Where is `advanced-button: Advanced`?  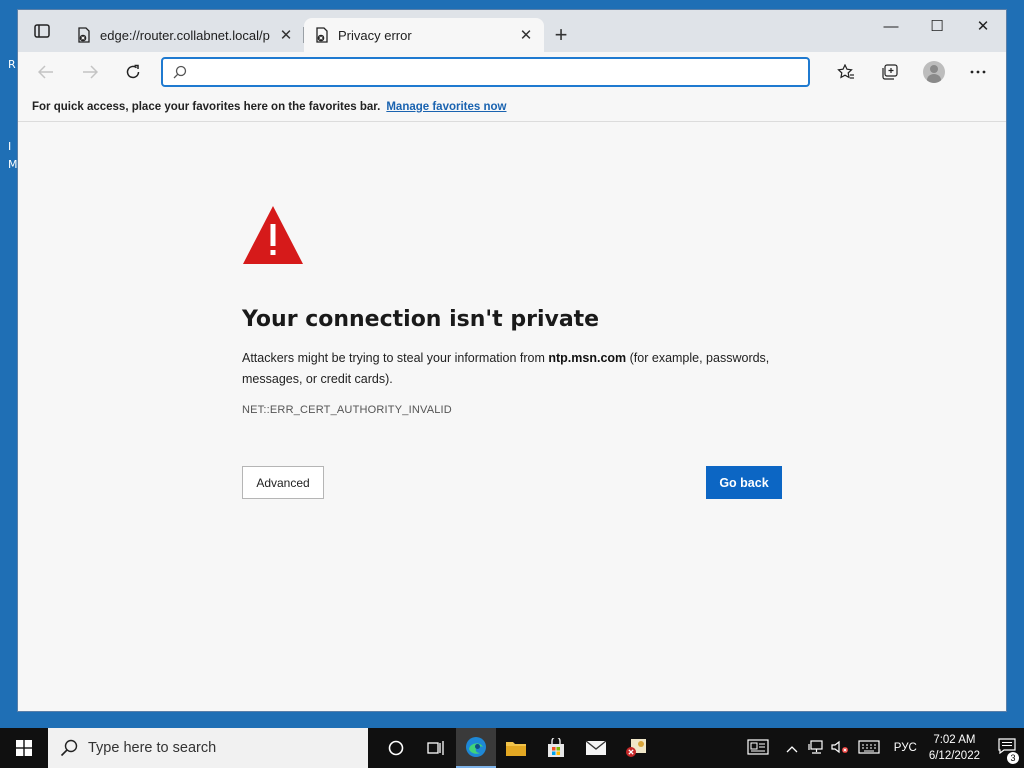 advanced-button: Advanced is located at coordinates (283, 482).